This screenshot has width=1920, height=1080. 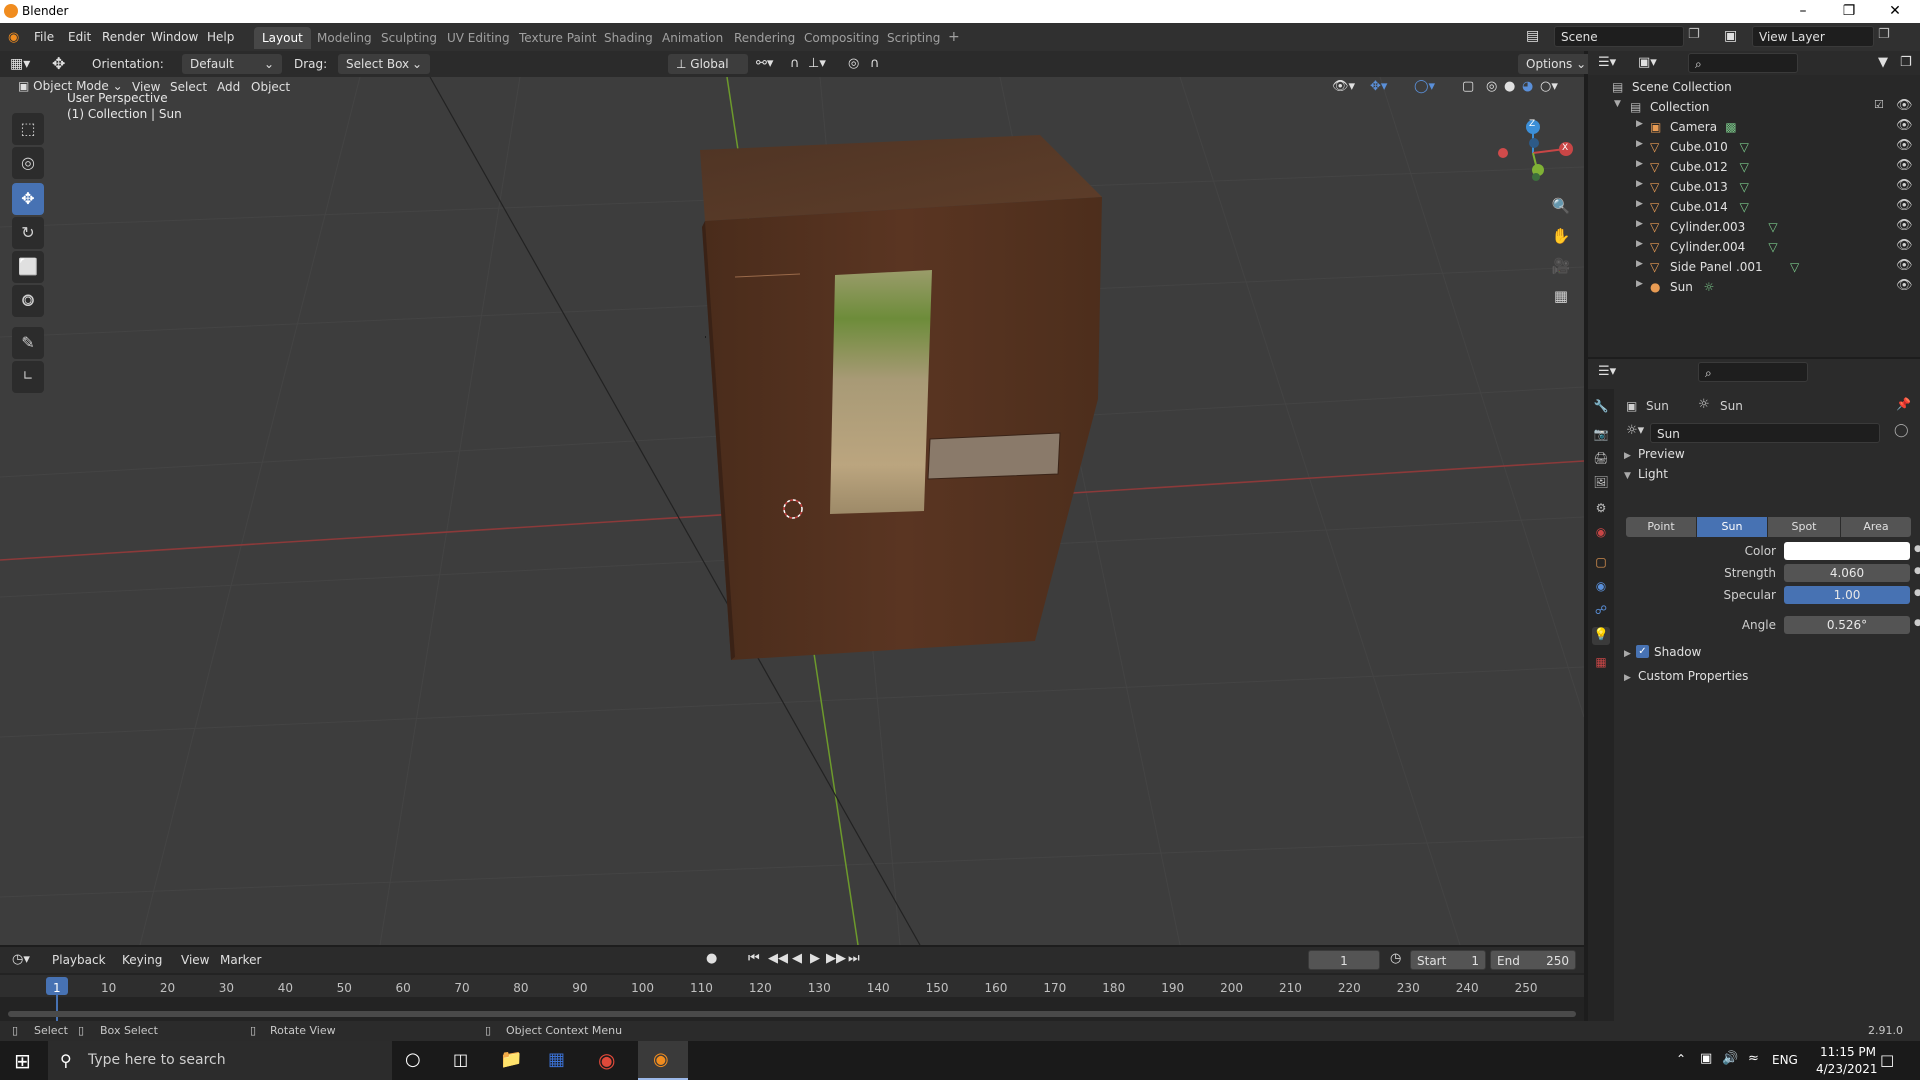 I want to click on camera-data-icon: ▩, so click(x=1730, y=127).